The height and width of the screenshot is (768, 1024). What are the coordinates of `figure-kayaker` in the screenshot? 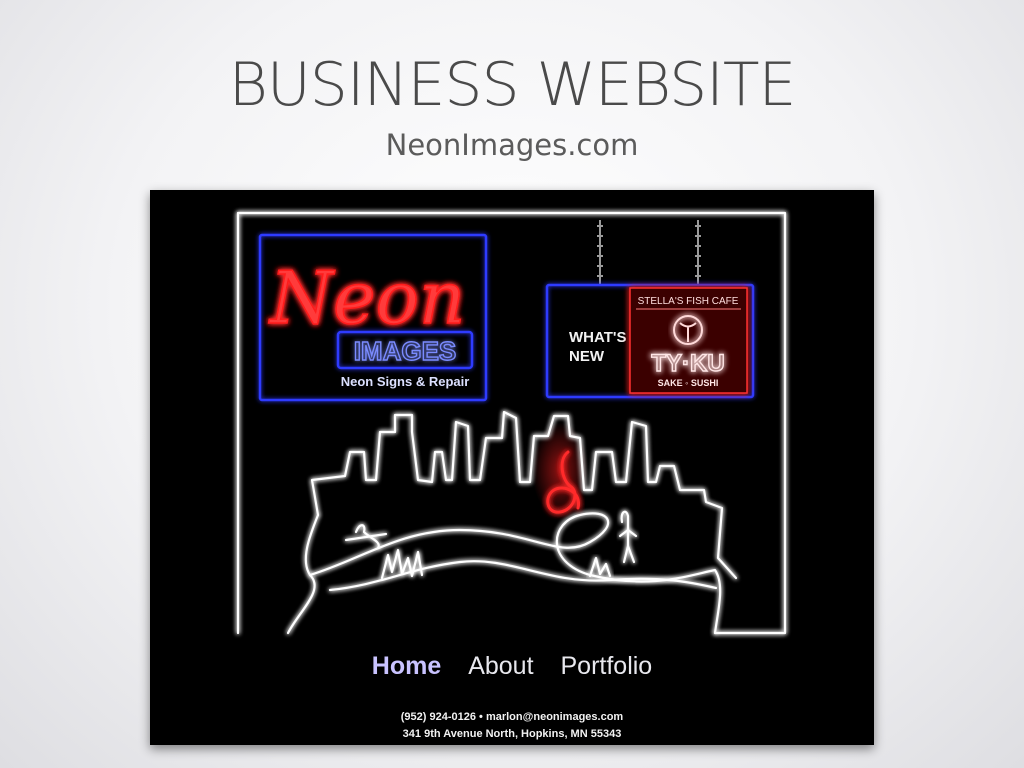 It's located at (366, 537).